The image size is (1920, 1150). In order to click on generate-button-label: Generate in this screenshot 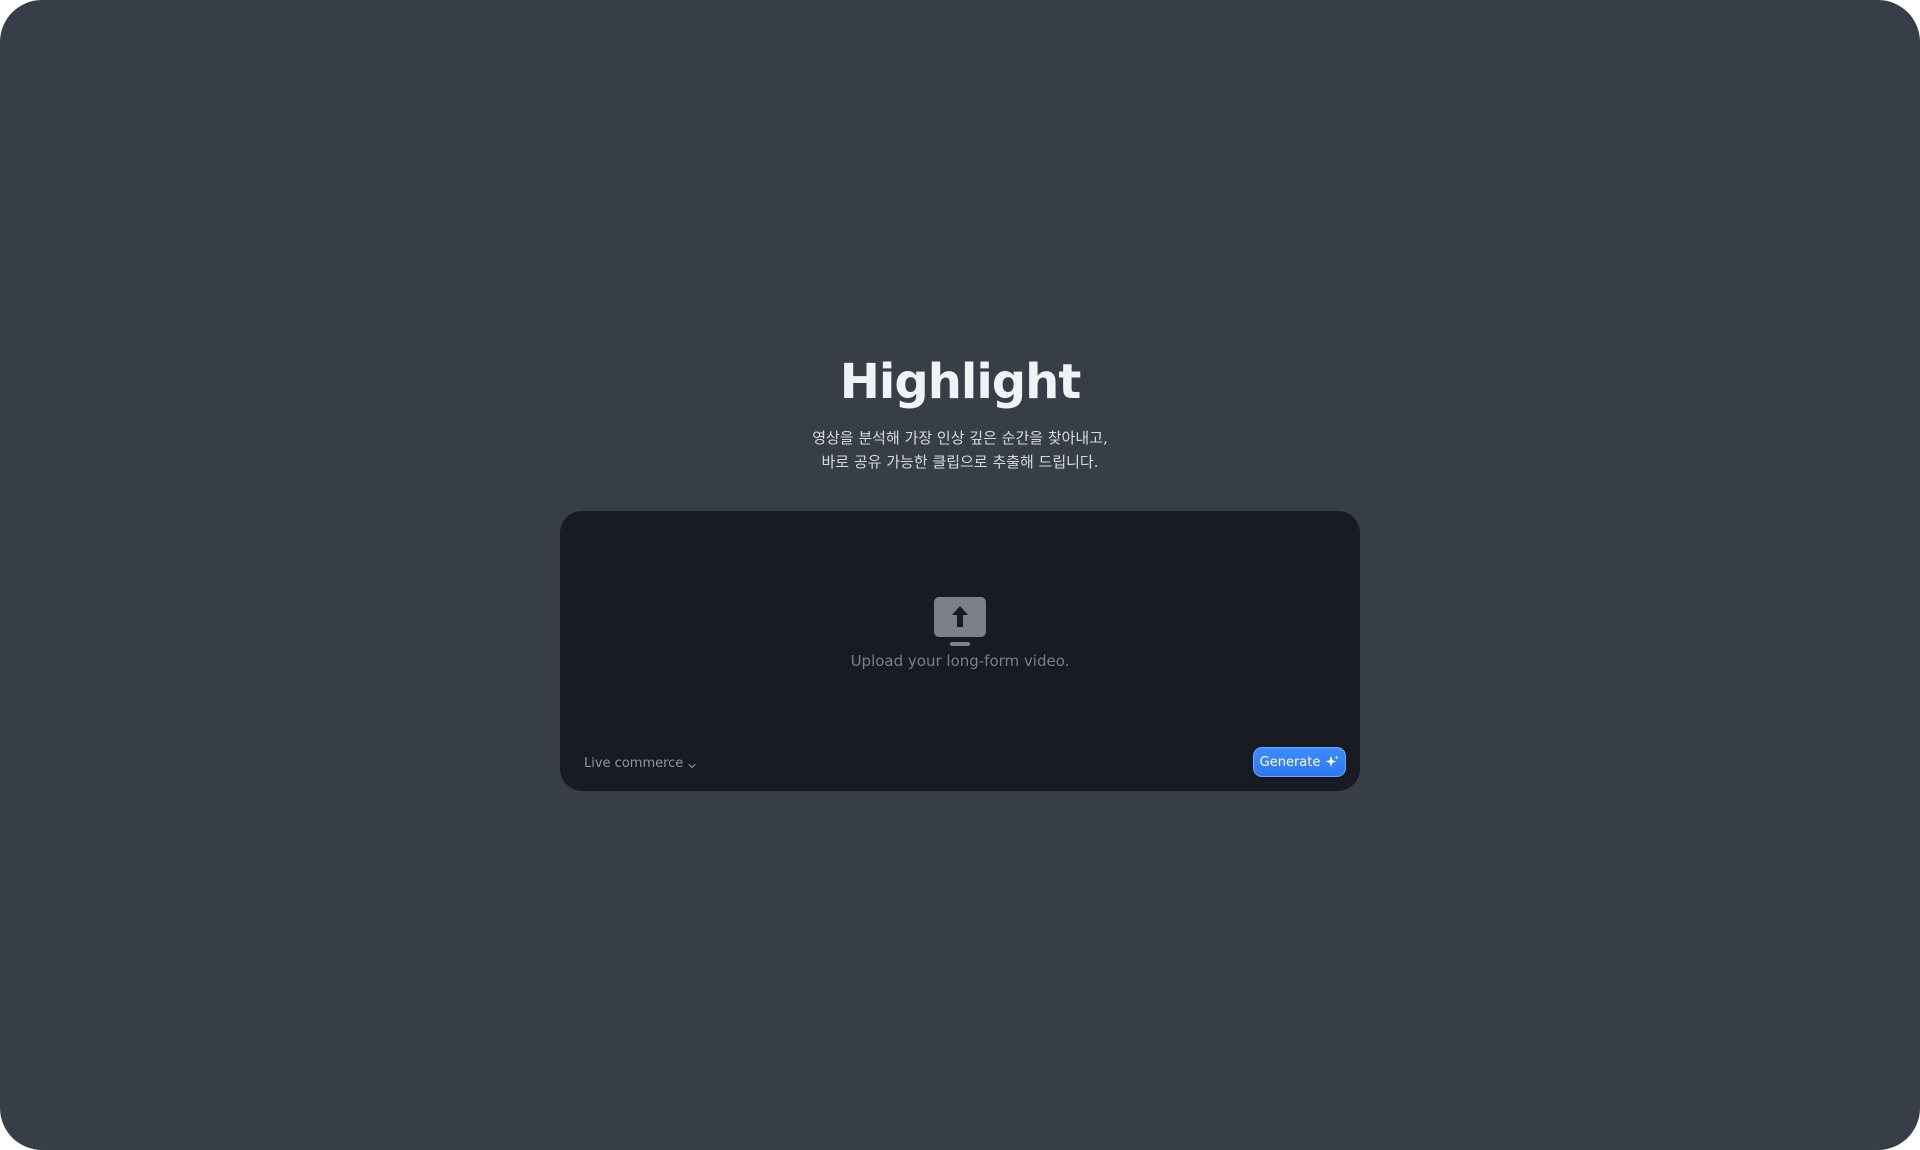, I will do `click(1290, 762)`.